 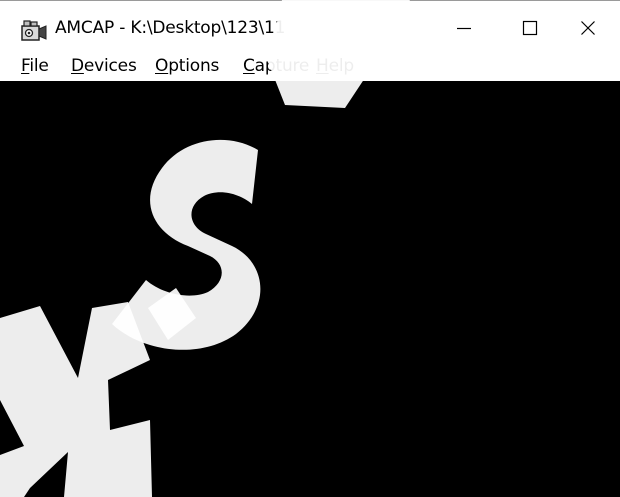 I want to click on menu-options: Options, so click(x=187, y=66).